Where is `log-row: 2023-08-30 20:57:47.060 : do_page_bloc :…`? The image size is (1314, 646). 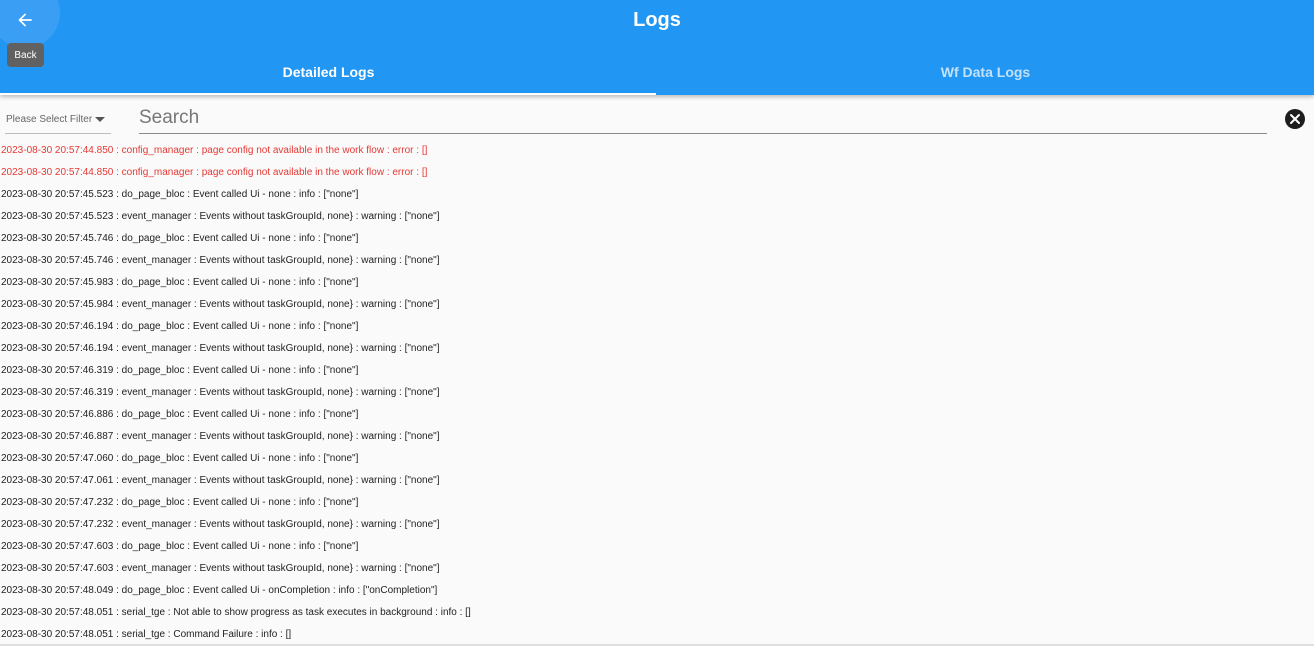 log-row: 2023-08-30 20:57:47.060 : do_page_bloc :… is located at coordinates (180, 458).